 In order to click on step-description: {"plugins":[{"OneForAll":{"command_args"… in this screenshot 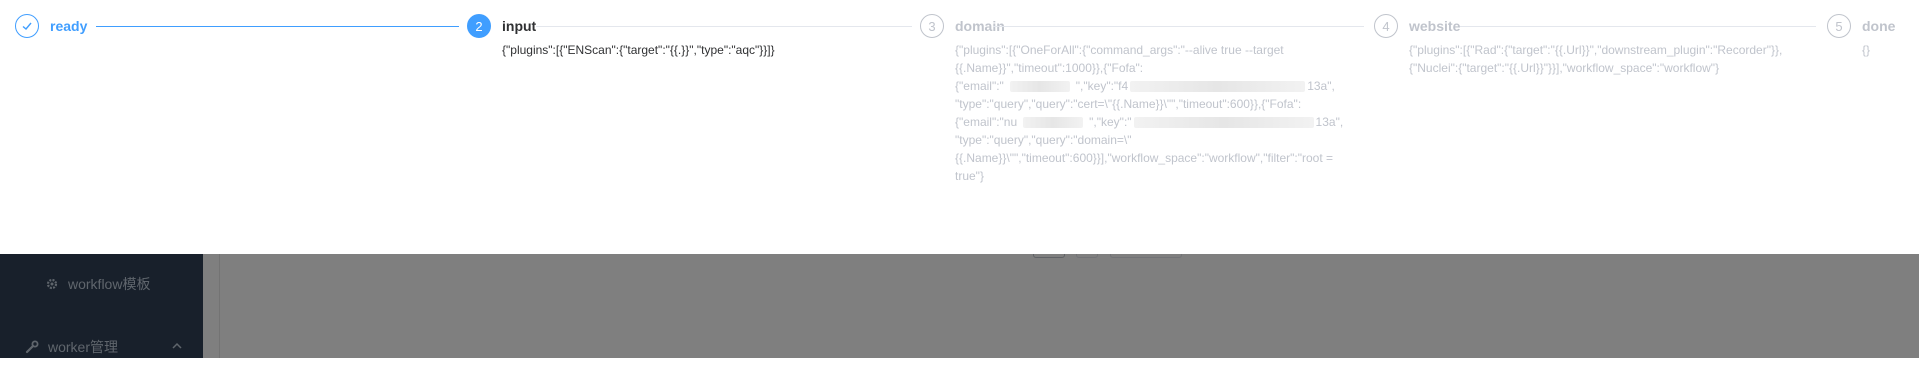, I will do `click(1170, 113)`.